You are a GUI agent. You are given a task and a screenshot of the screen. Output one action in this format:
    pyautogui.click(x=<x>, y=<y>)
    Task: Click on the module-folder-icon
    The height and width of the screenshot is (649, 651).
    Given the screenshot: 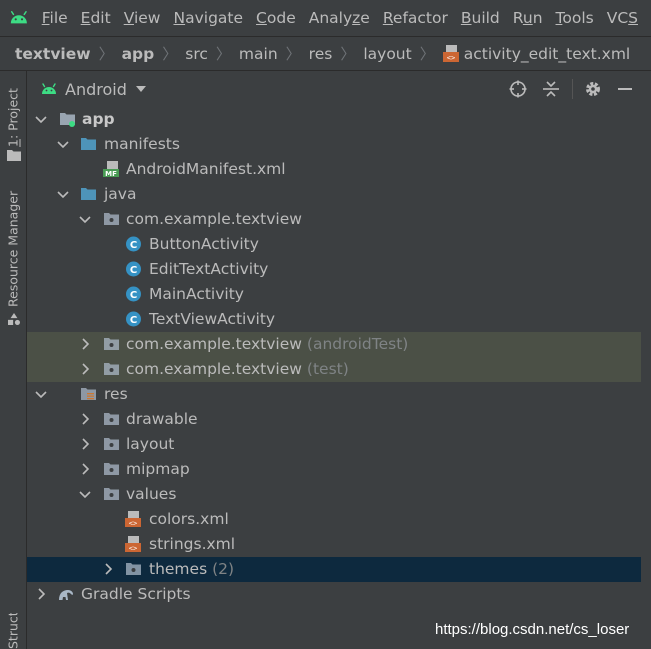 What is the action you would take?
    pyautogui.click(x=67, y=120)
    